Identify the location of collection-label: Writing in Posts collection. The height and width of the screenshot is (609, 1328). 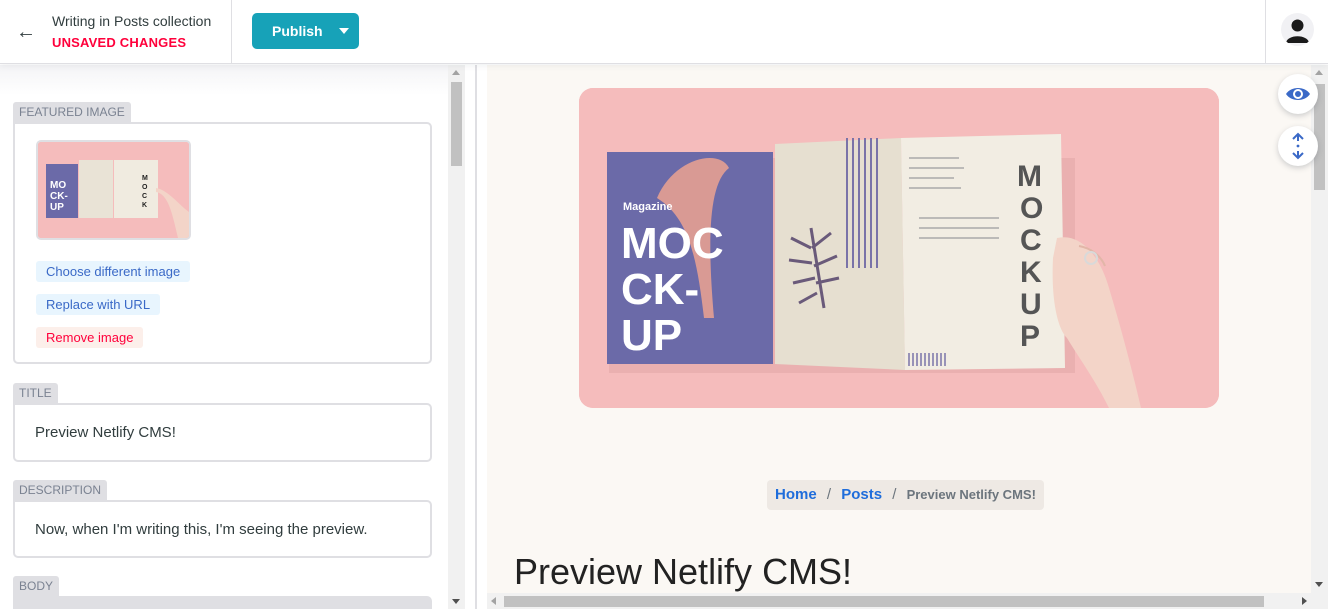
(132, 21).